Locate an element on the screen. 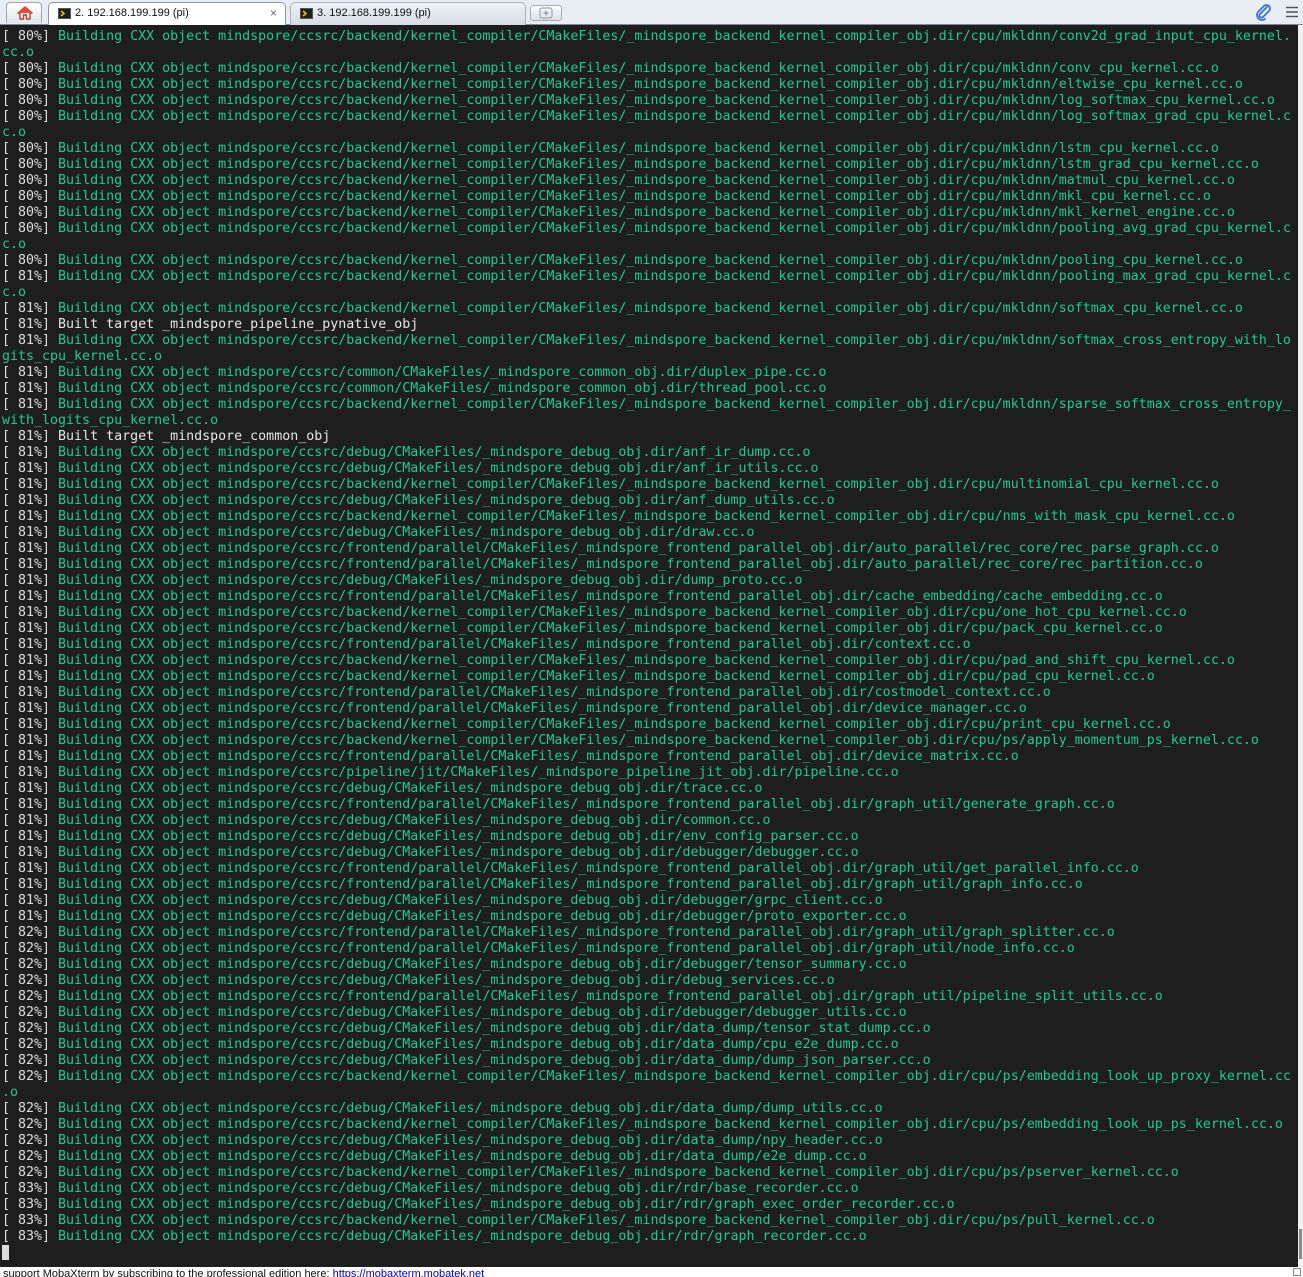 The image size is (1303, 1277). tab-session-2: 2. 192.168.199.199 (pi) × is located at coordinates (167, 13).